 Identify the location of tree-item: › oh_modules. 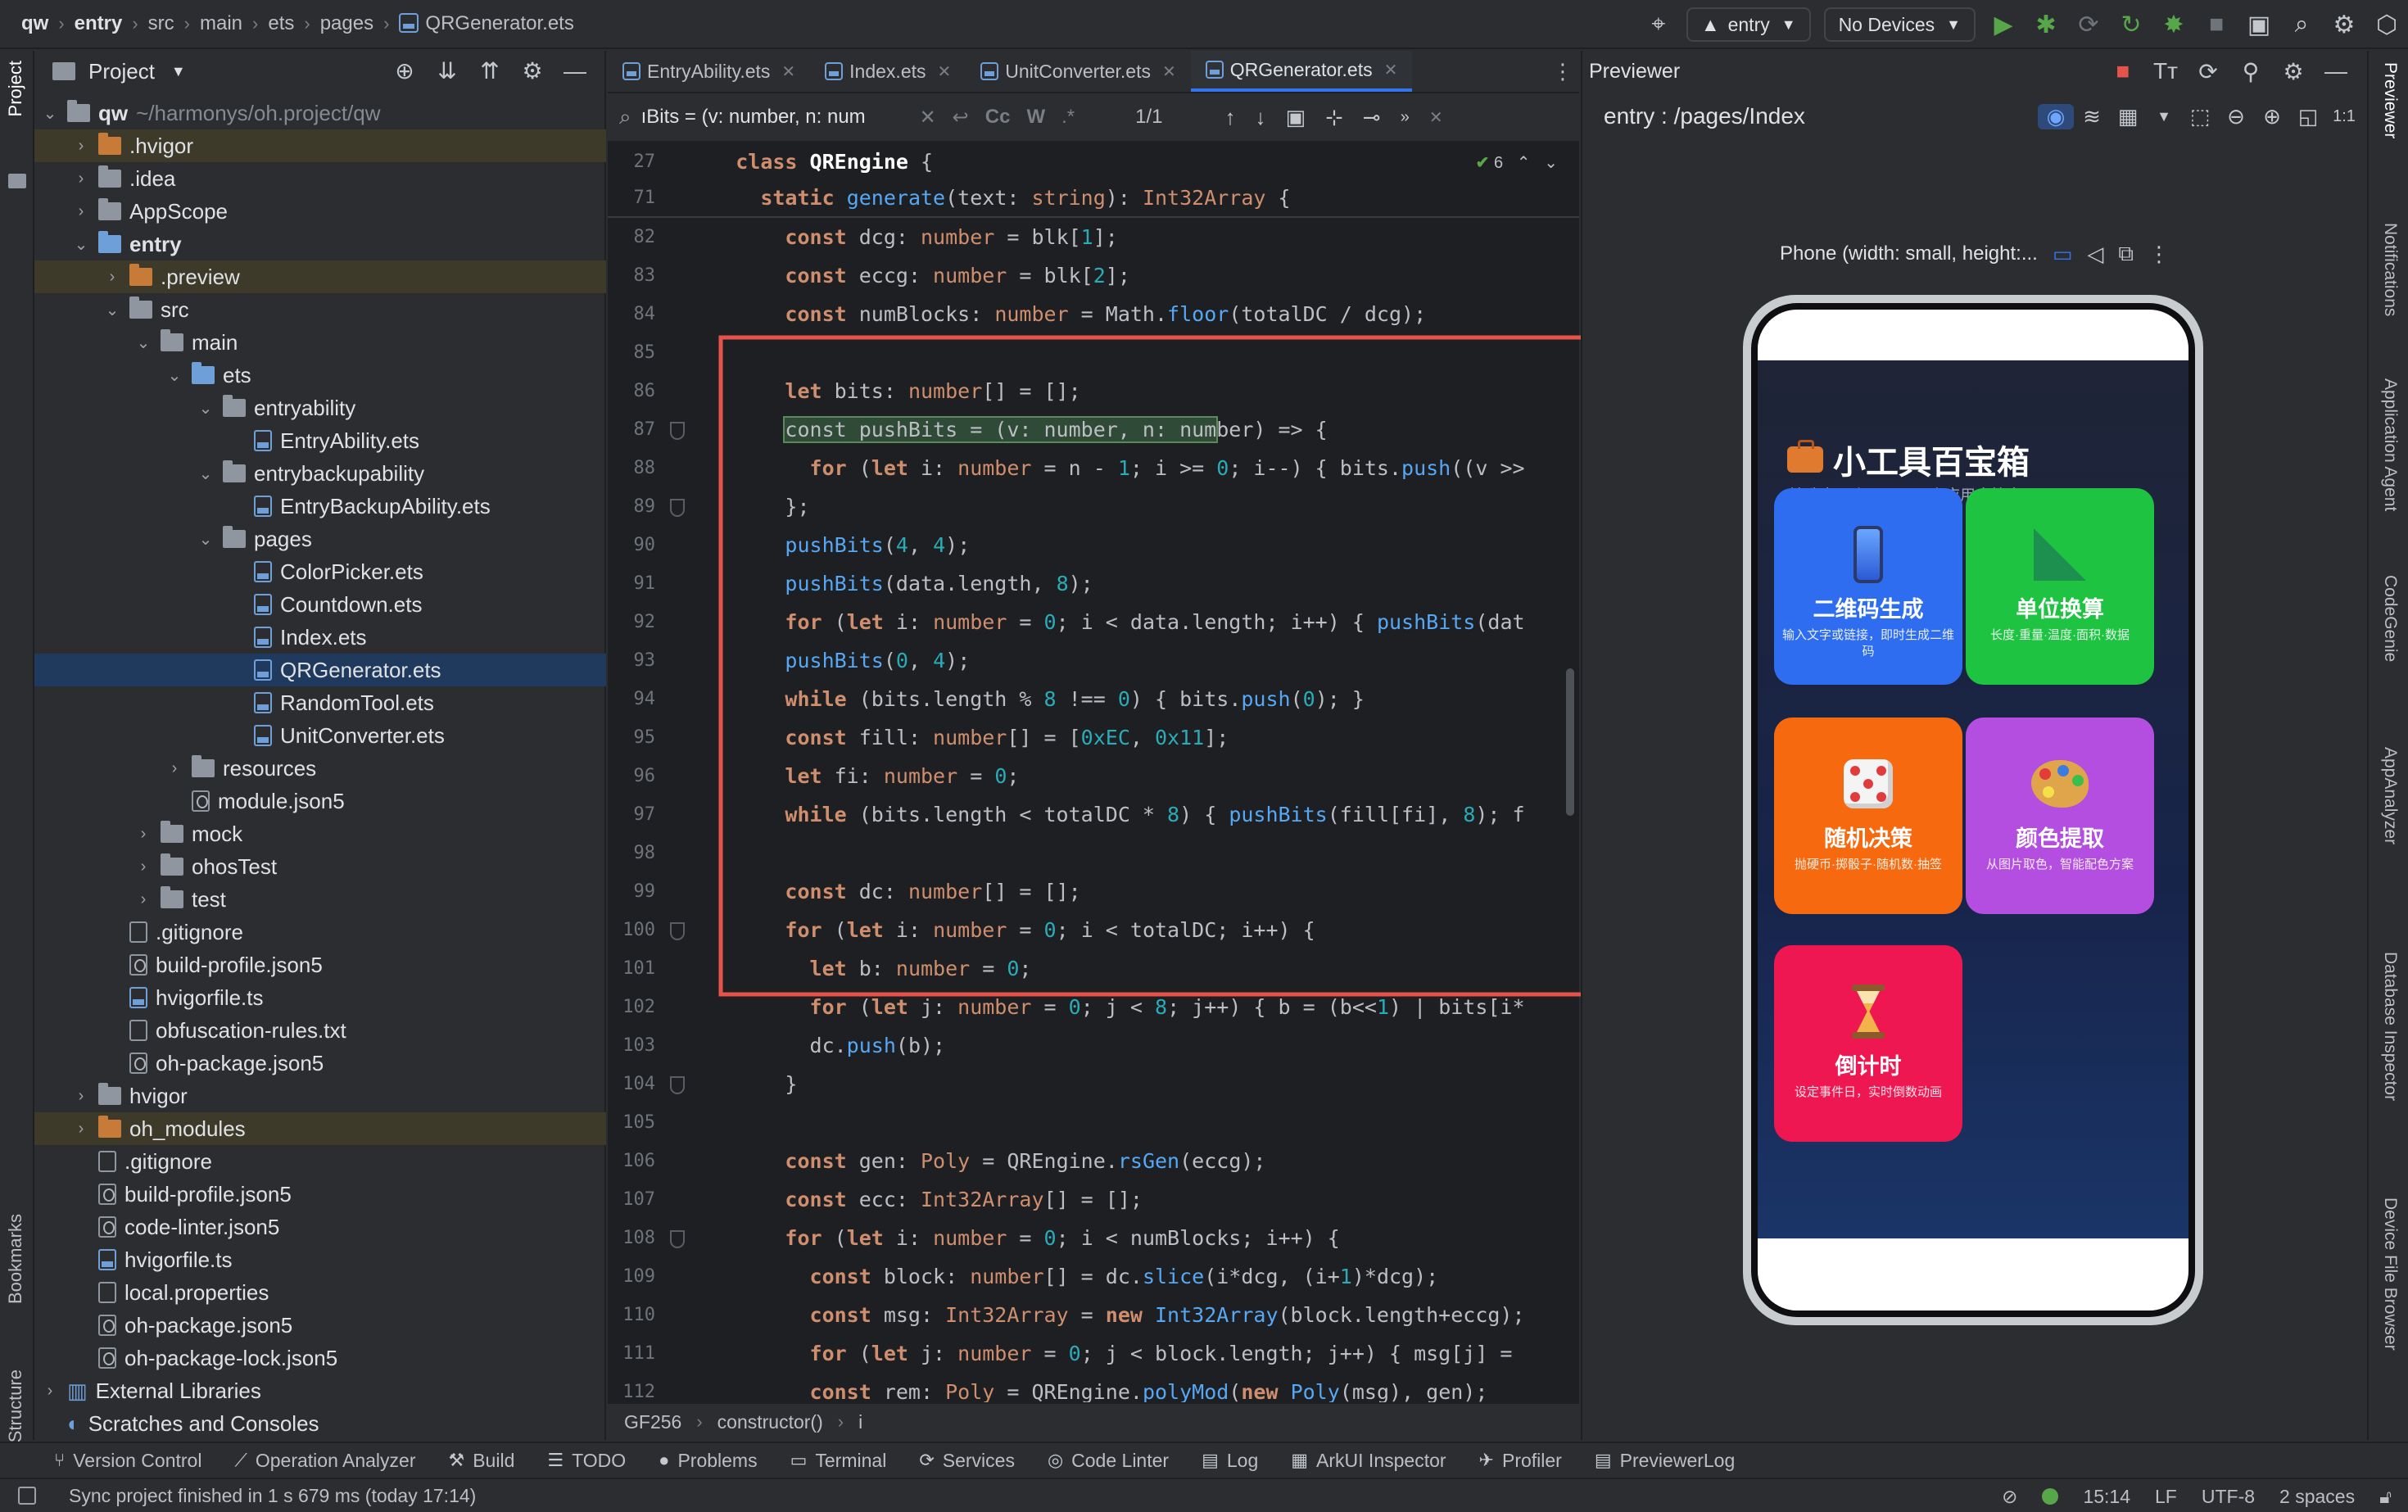
(320, 1128).